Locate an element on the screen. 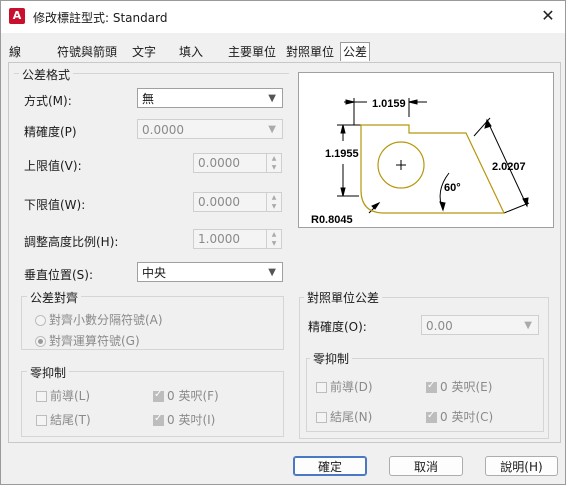 The width and height of the screenshot is (566, 485). vertical-position-label: 垂直位置(S): is located at coordinates (59, 275).